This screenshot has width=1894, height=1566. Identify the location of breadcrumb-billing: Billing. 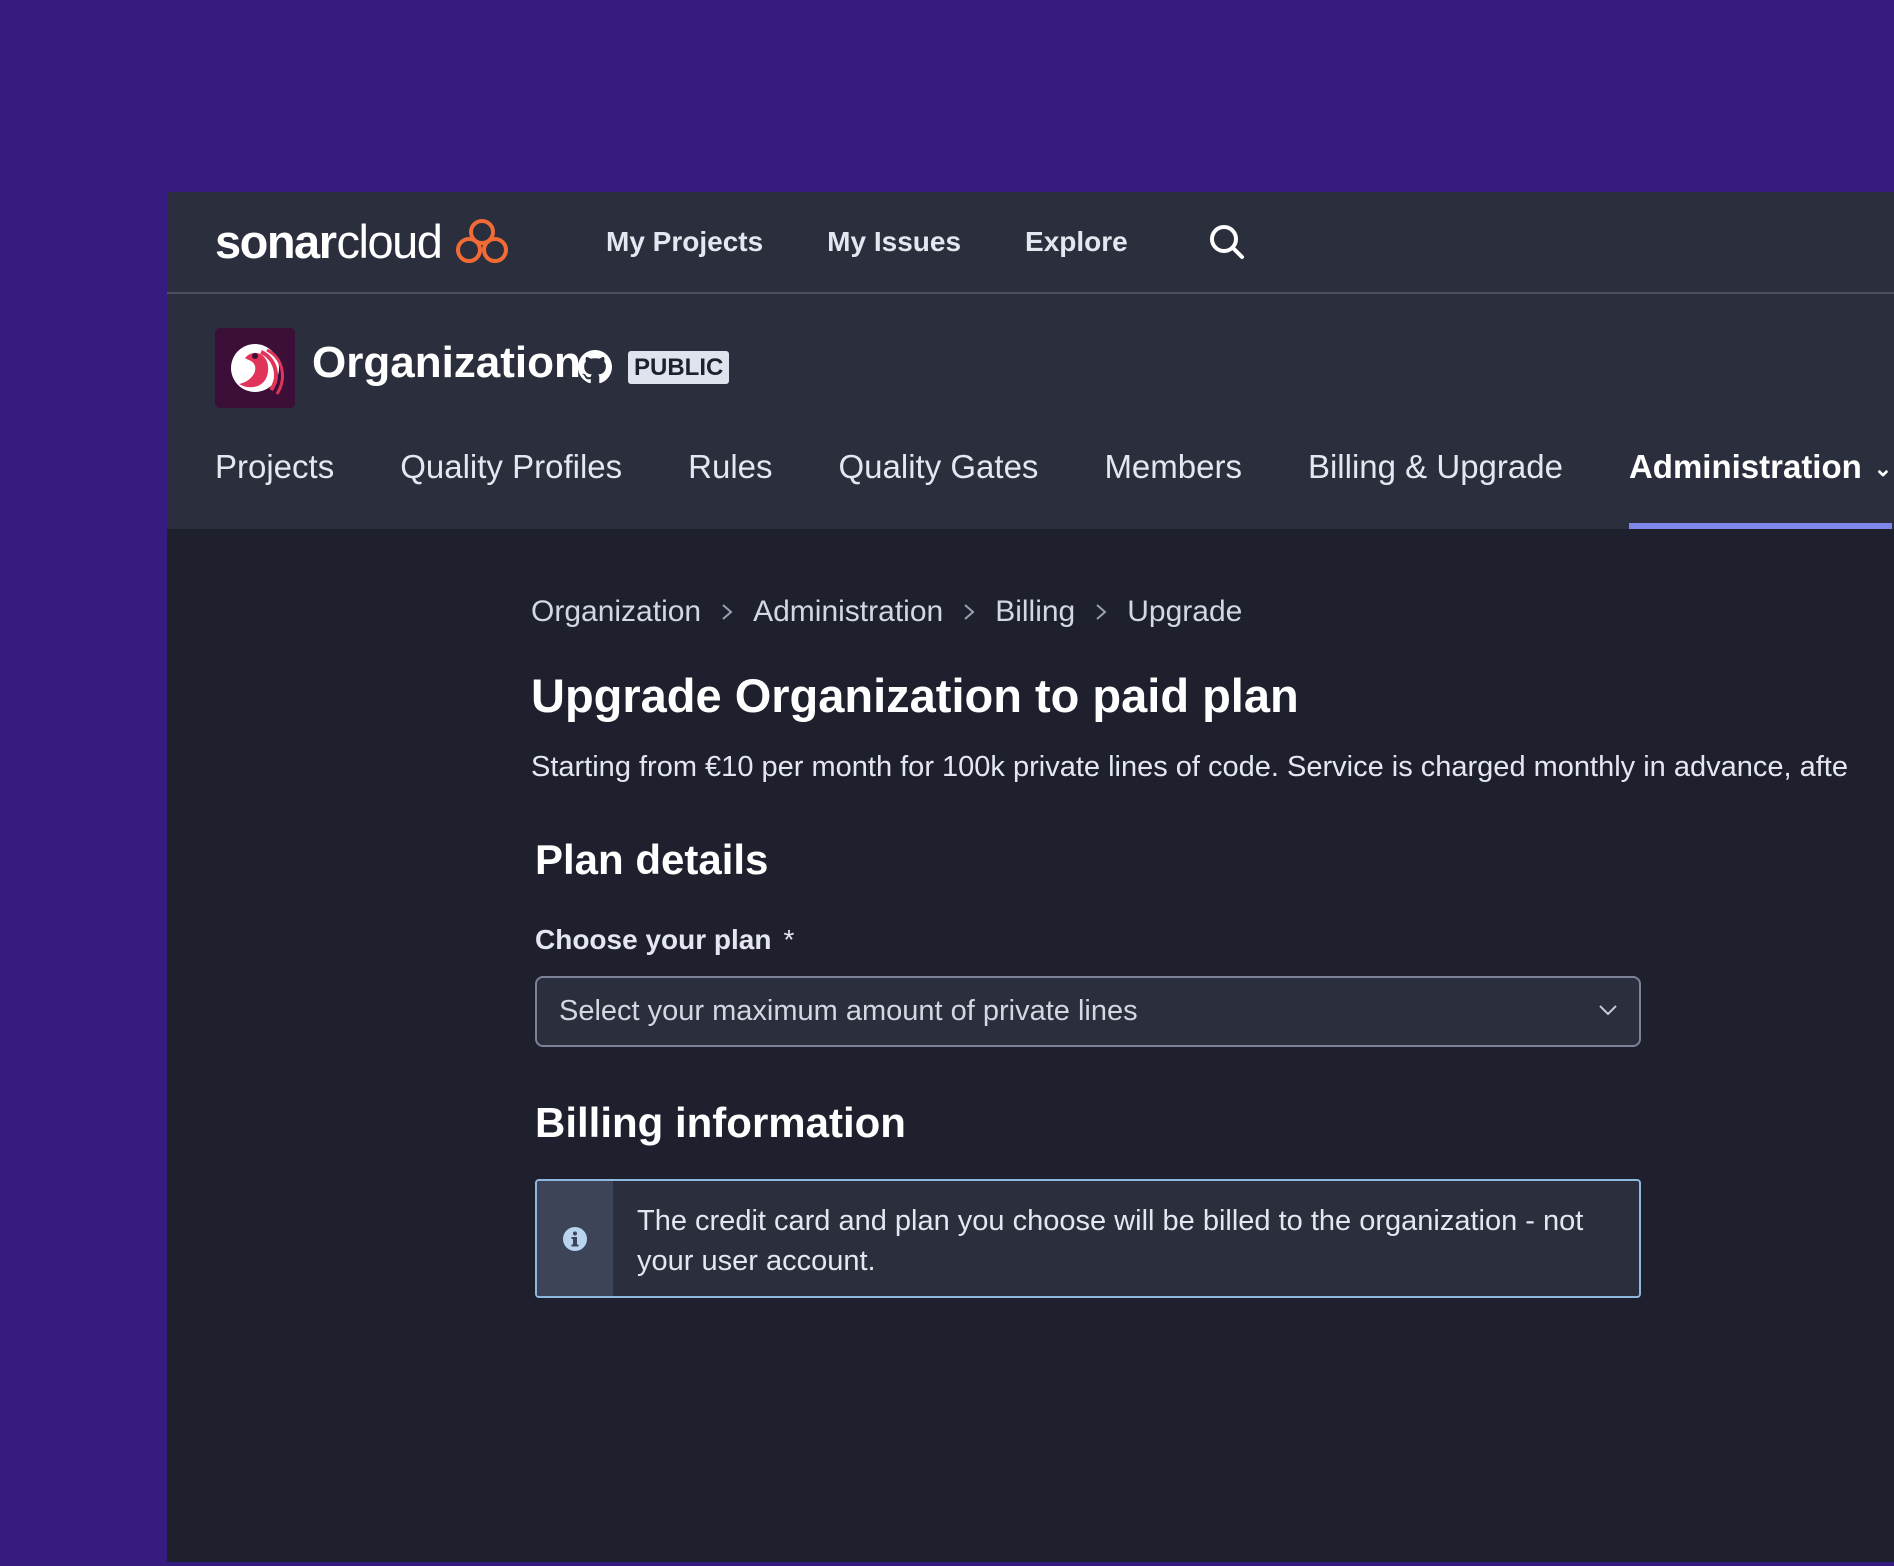
(1035, 612).